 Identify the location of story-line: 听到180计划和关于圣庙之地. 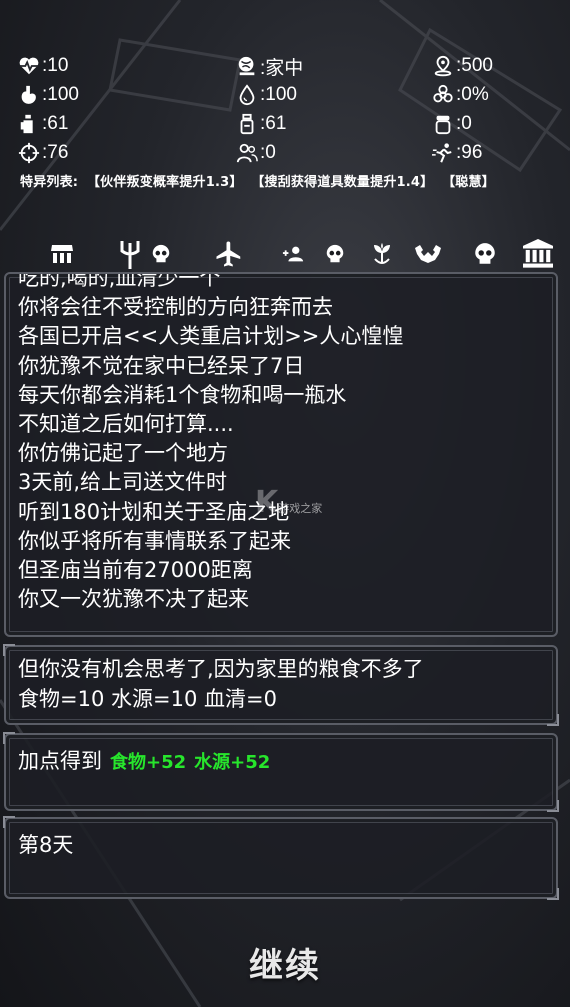
(154, 511).